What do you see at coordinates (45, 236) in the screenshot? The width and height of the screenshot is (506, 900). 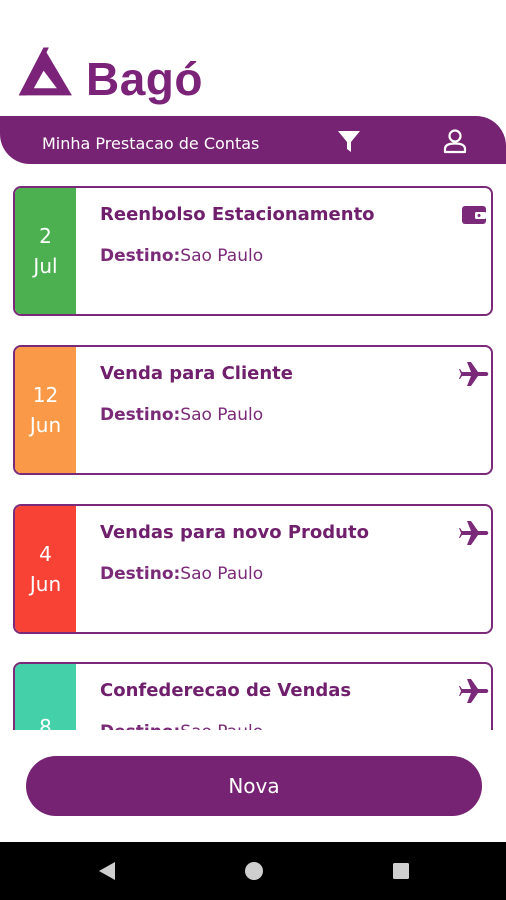 I see `date-day: 2` at bounding box center [45, 236].